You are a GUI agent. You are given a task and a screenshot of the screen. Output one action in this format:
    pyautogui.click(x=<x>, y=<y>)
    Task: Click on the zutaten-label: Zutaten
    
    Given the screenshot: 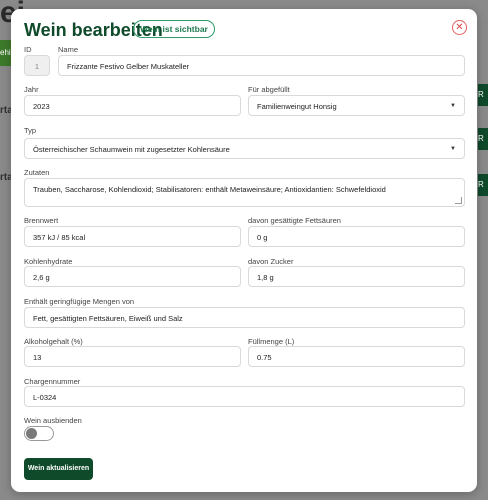 What is the action you would take?
    pyautogui.click(x=37, y=172)
    